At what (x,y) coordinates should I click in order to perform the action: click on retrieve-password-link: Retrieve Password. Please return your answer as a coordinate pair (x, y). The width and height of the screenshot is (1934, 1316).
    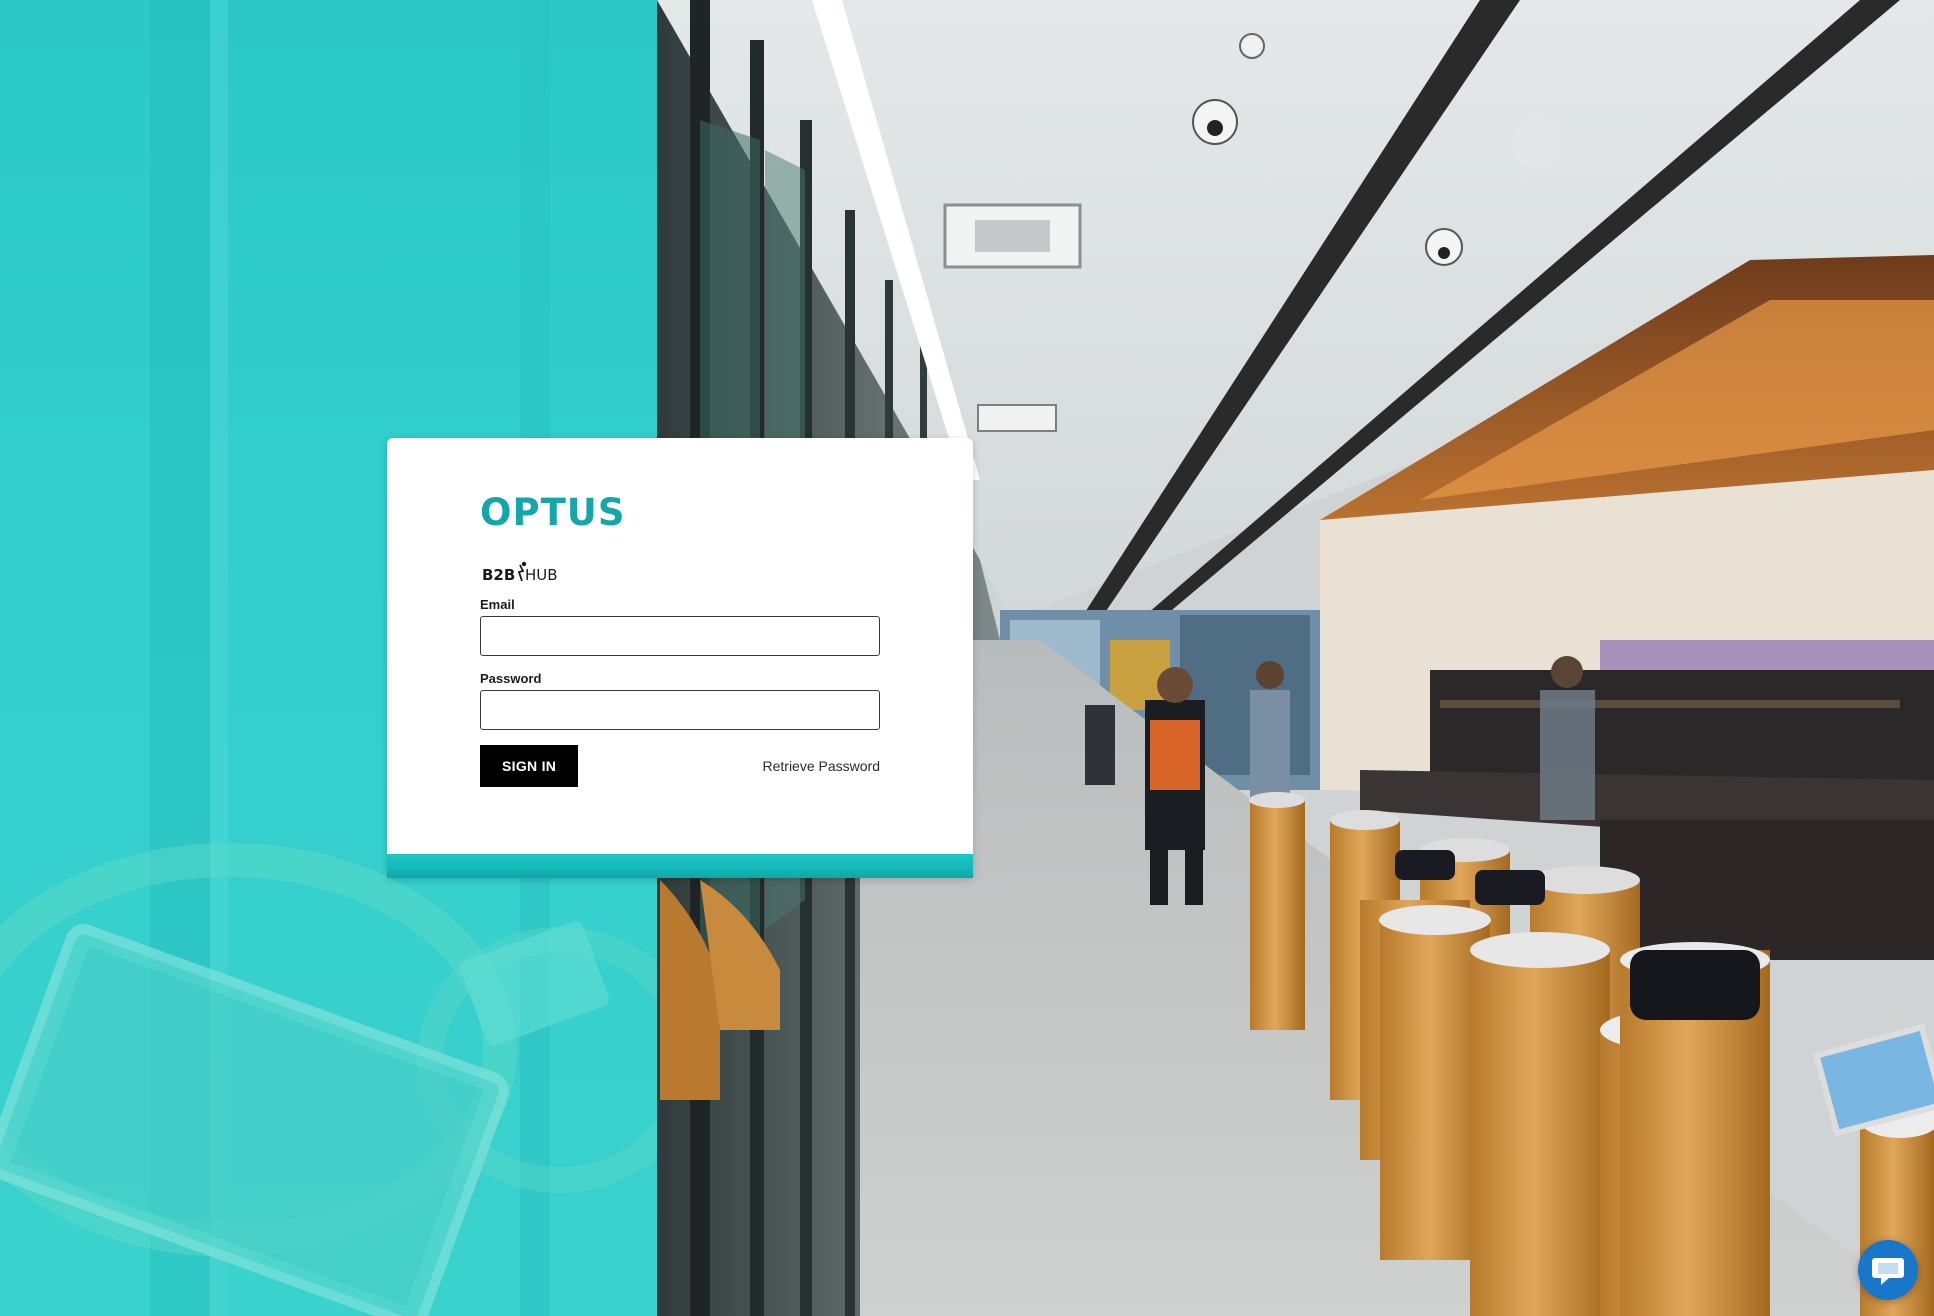
    Looking at the image, I should click on (822, 766).